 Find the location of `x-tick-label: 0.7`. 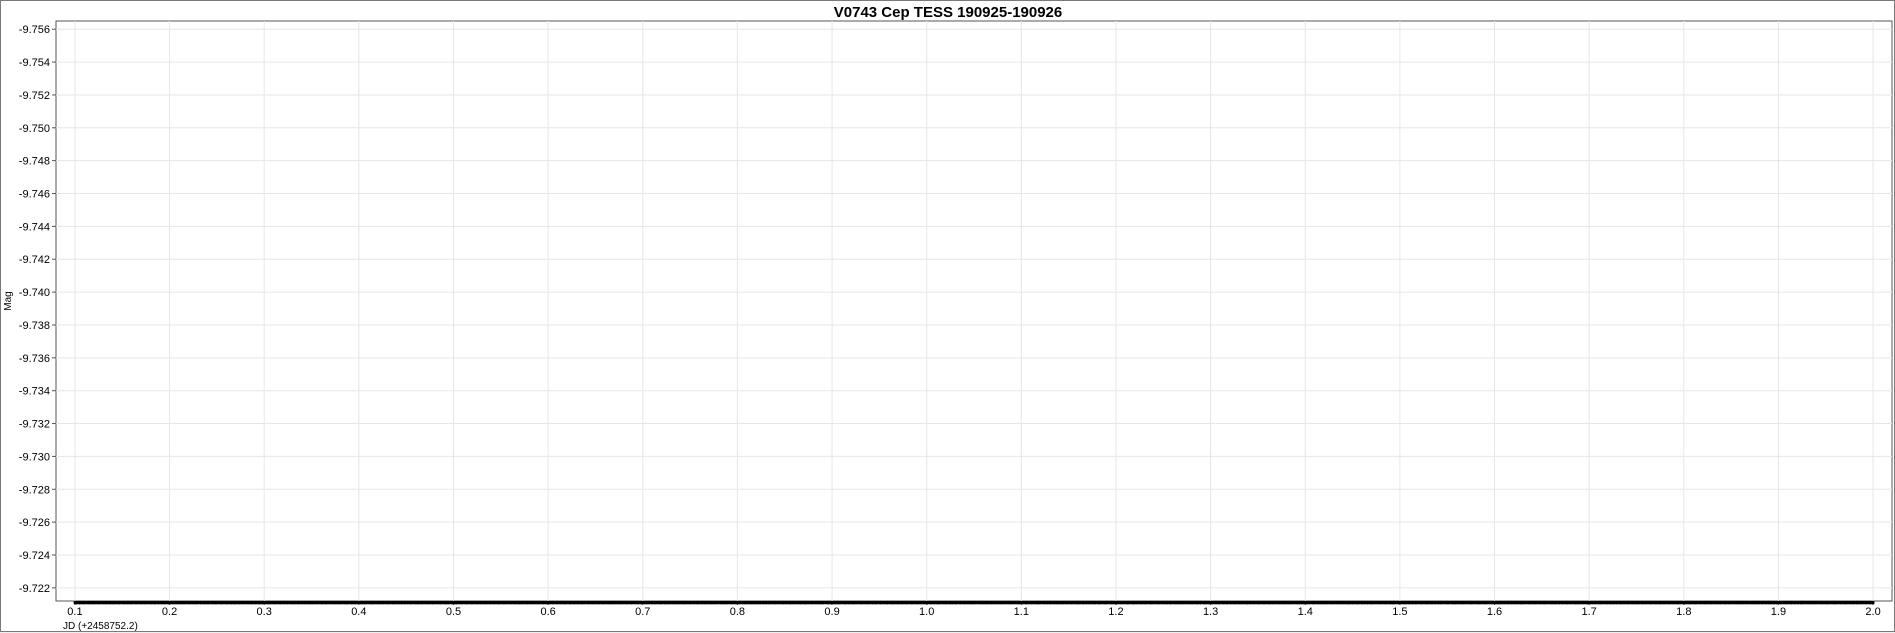

x-tick-label: 0.7 is located at coordinates (642, 612).